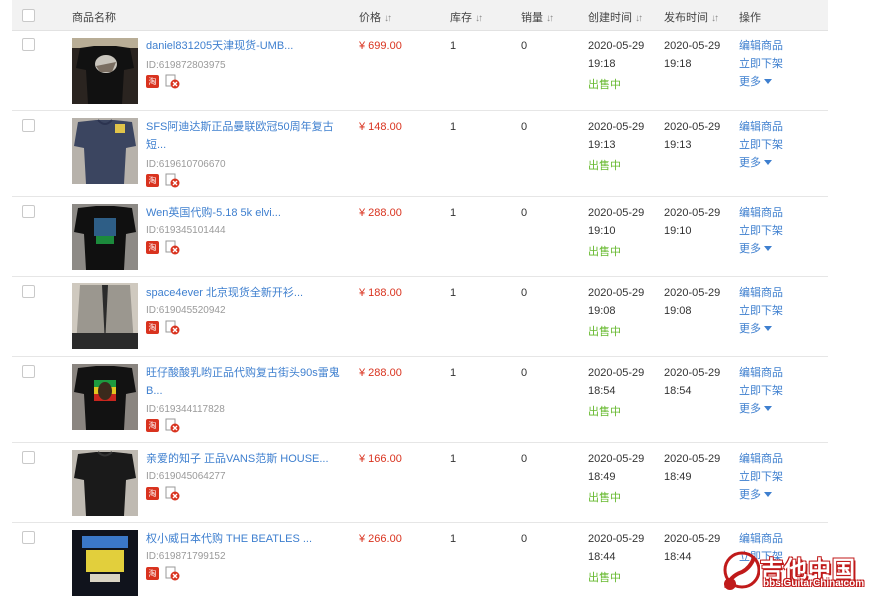  I want to click on column-sales: 销量 ↓↑, so click(537, 17).